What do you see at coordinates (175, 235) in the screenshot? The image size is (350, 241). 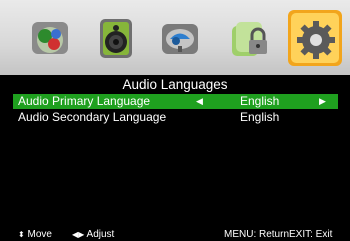 I see `footer-hints: ⬍ Move ◀▶ Adjust MENU: Return EXIT: Exit` at bounding box center [175, 235].